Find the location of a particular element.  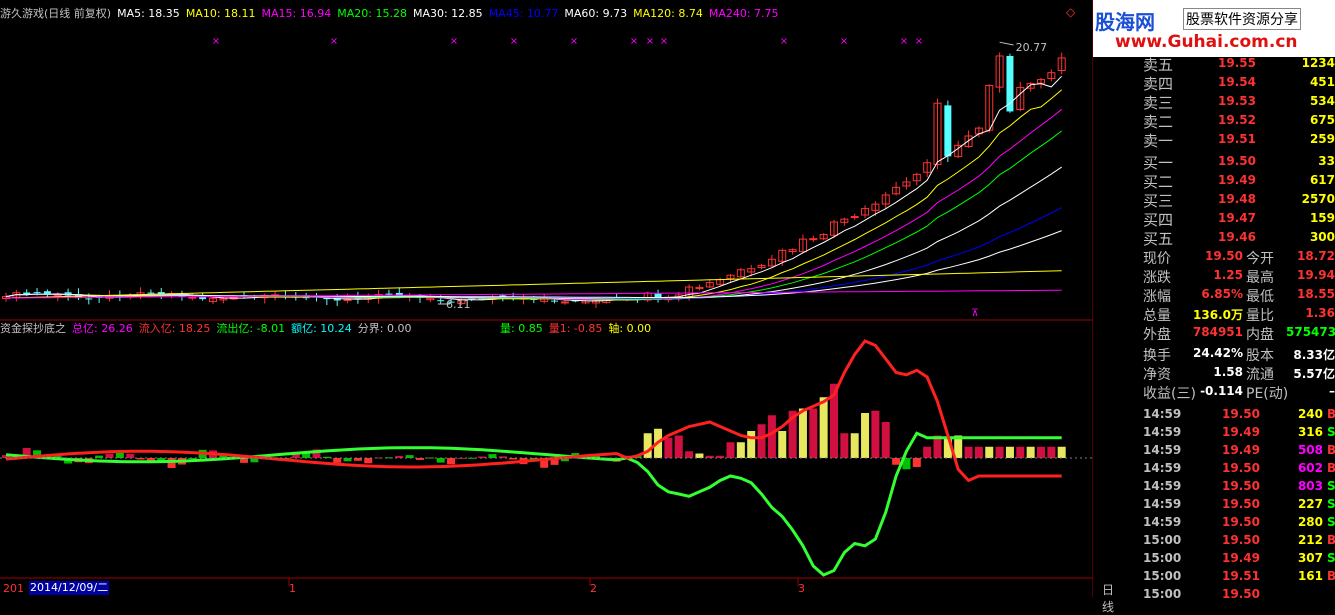

tick-row: 15:00 19.50 is located at coordinates (1239, 595).